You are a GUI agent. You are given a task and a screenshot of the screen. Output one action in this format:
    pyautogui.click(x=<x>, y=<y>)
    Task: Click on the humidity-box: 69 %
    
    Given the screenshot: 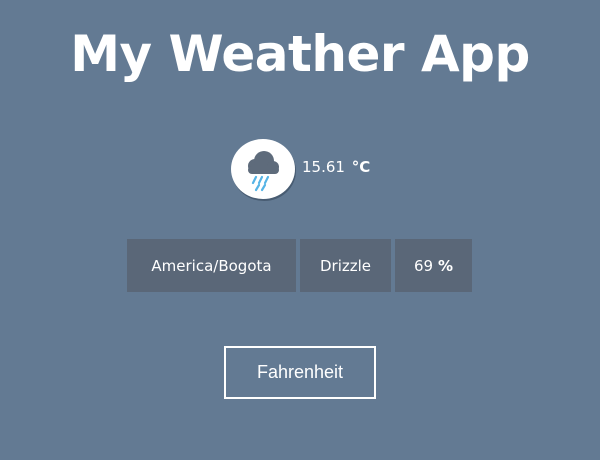 What is the action you would take?
    pyautogui.click(x=433, y=265)
    